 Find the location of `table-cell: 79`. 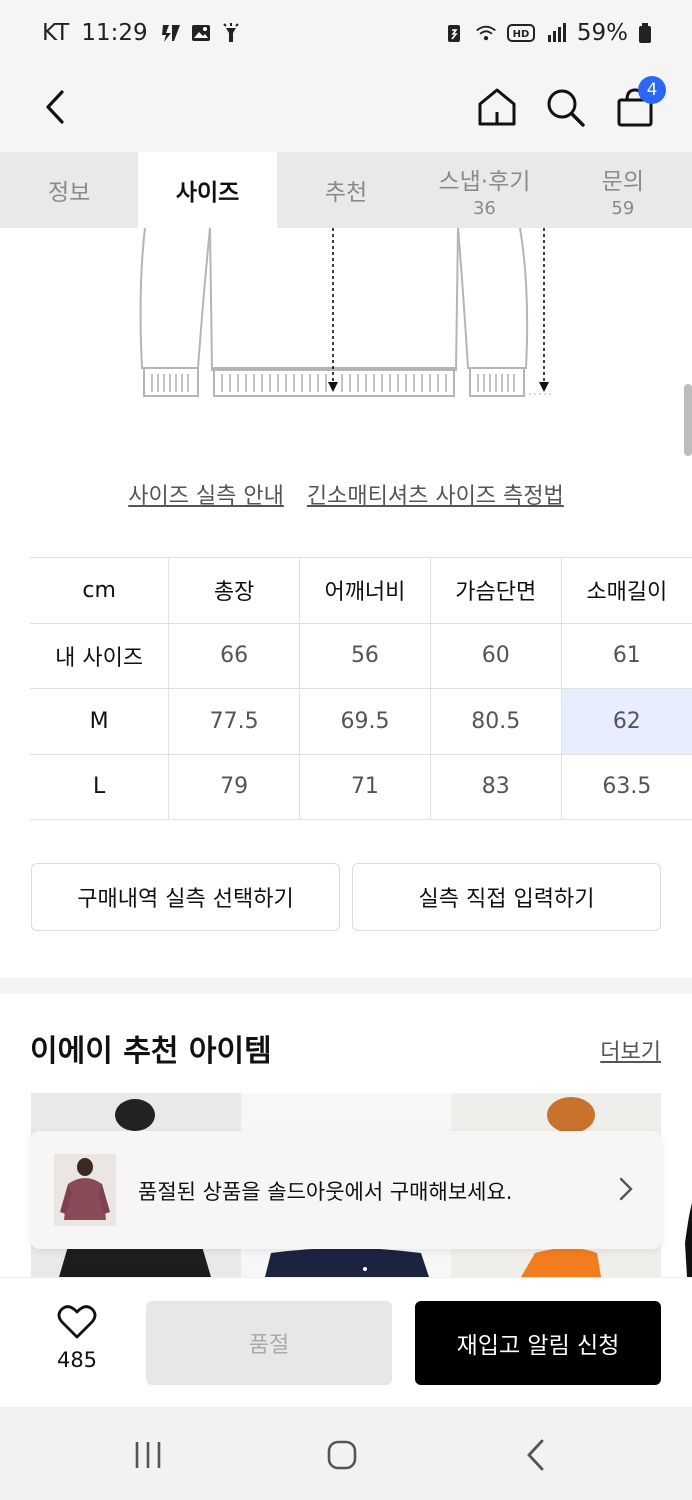

table-cell: 79 is located at coordinates (234, 786).